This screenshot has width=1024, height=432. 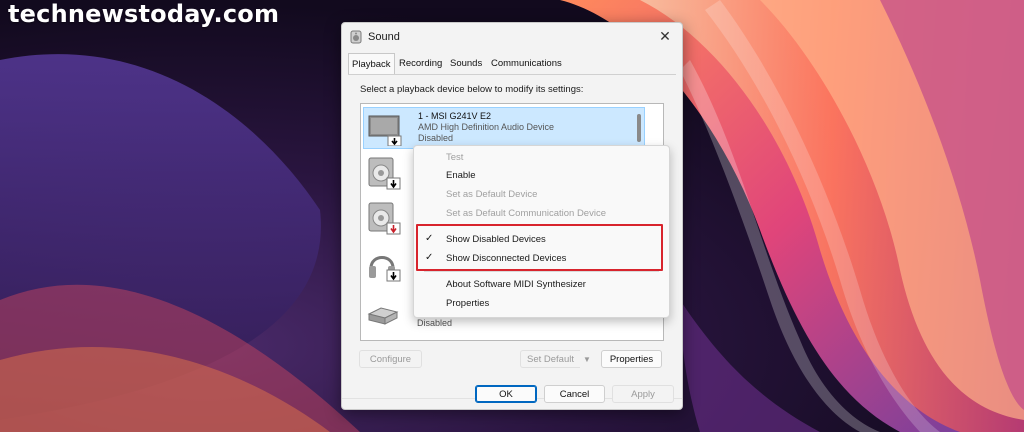 What do you see at coordinates (512, 37) in the screenshot?
I see `title-bar: Sound ✕` at bounding box center [512, 37].